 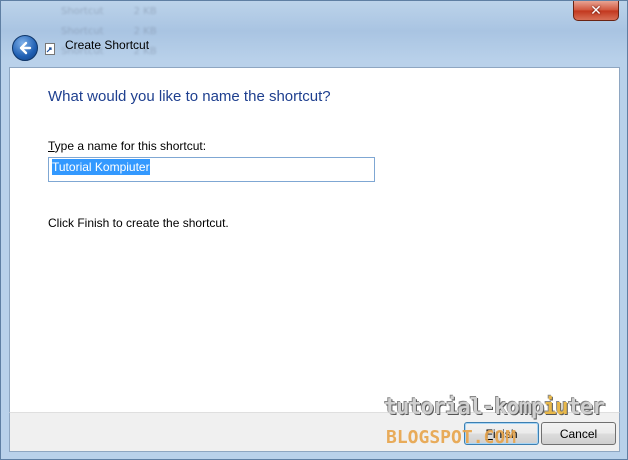 I want to click on background-text: 2 KB, so click(x=145, y=11).